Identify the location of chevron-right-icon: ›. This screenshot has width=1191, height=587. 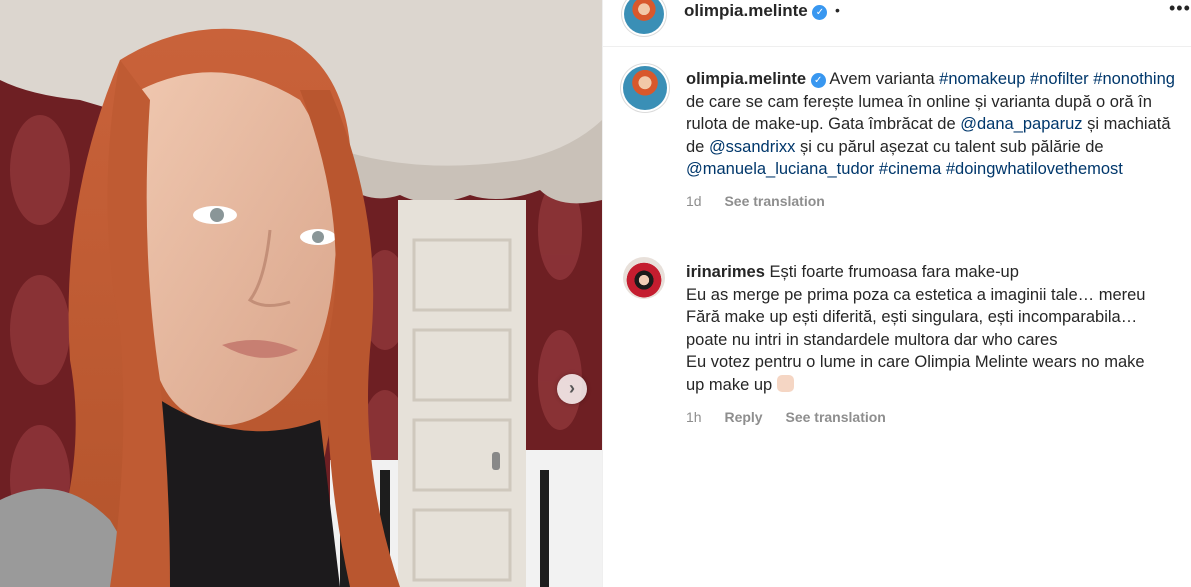
(572, 387).